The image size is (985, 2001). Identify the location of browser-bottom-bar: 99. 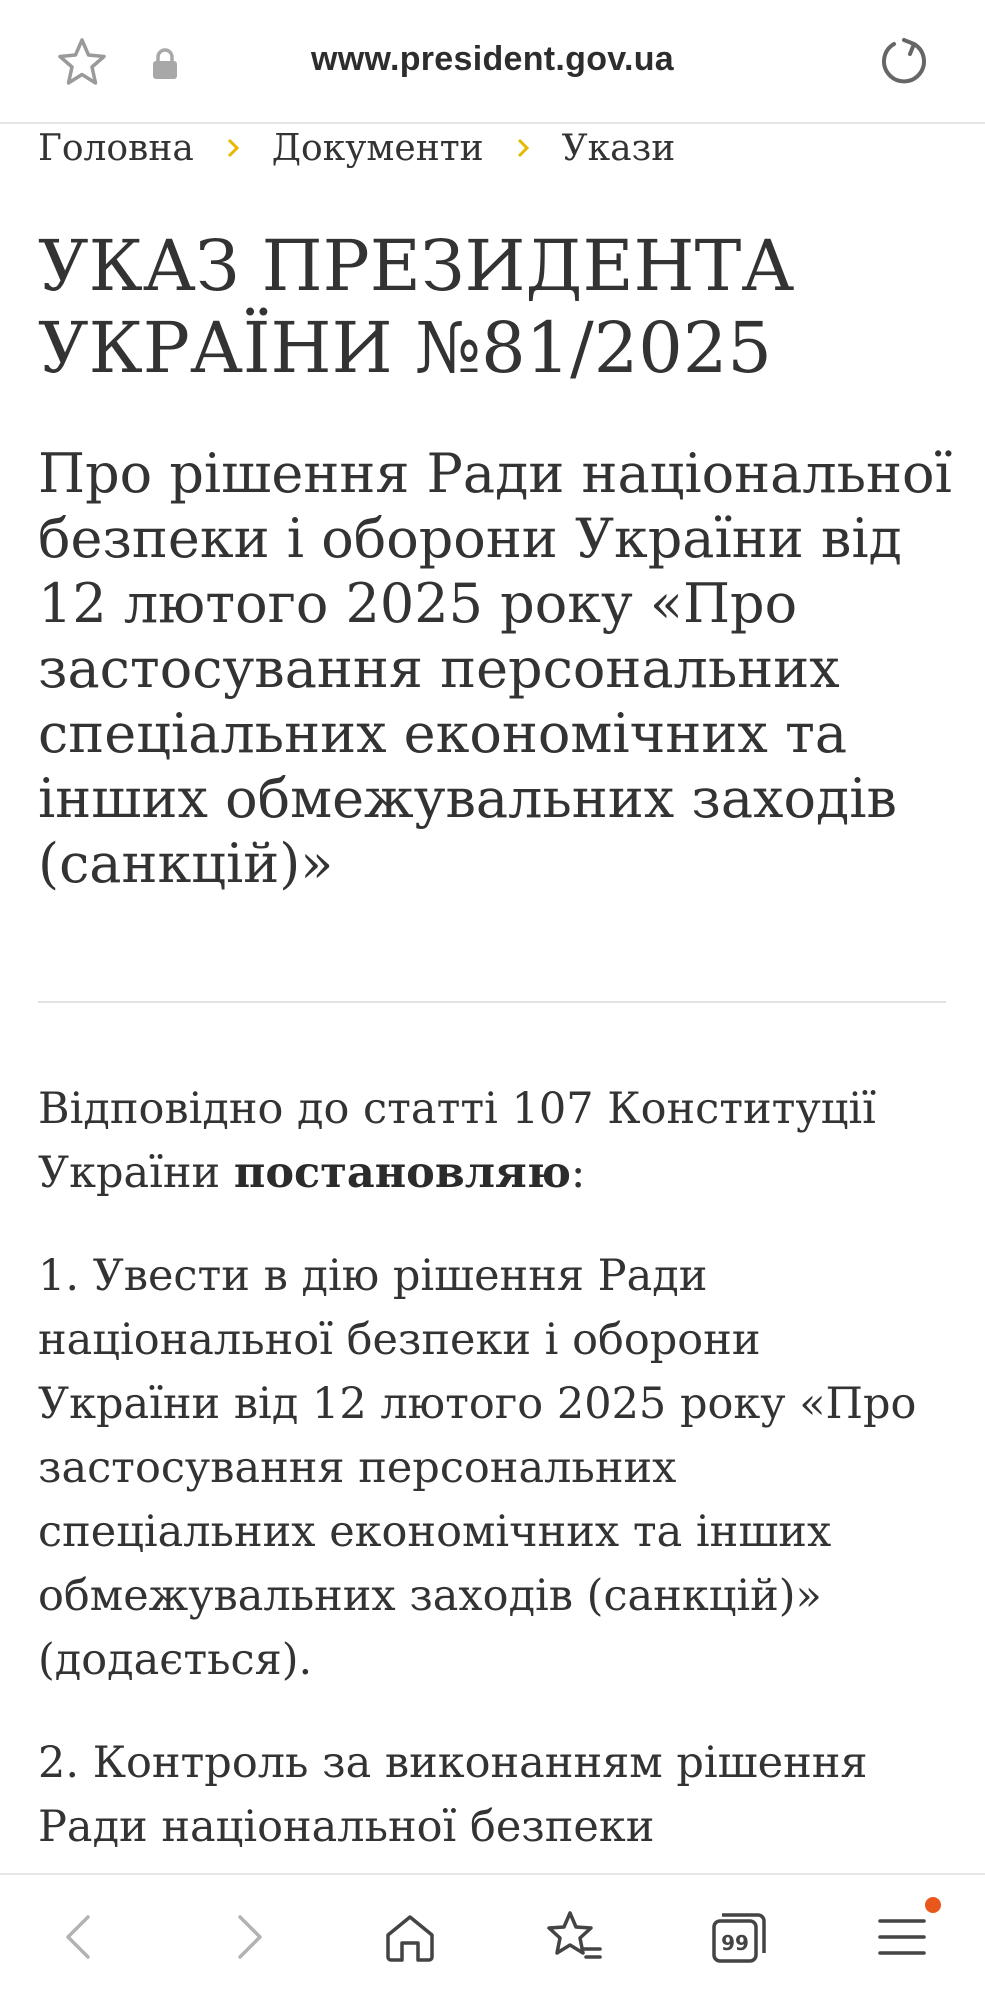
(492, 1937).